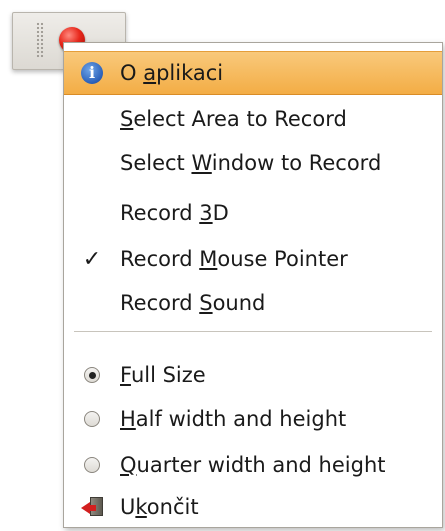 The image size is (445, 531). Describe the element at coordinates (172, 73) in the screenshot. I see `menu-item-label: O aplikaci` at that location.